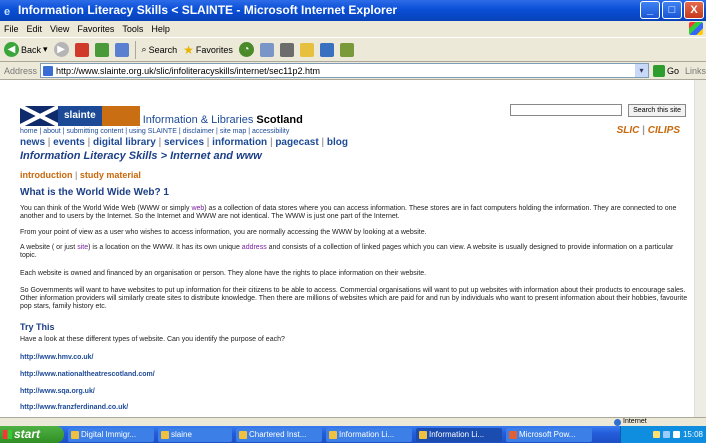 The width and height of the screenshot is (706, 443). Describe the element at coordinates (353, 29) in the screenshot. I see `menu-bar: File Edit View Favorites Tools Help` at that location.